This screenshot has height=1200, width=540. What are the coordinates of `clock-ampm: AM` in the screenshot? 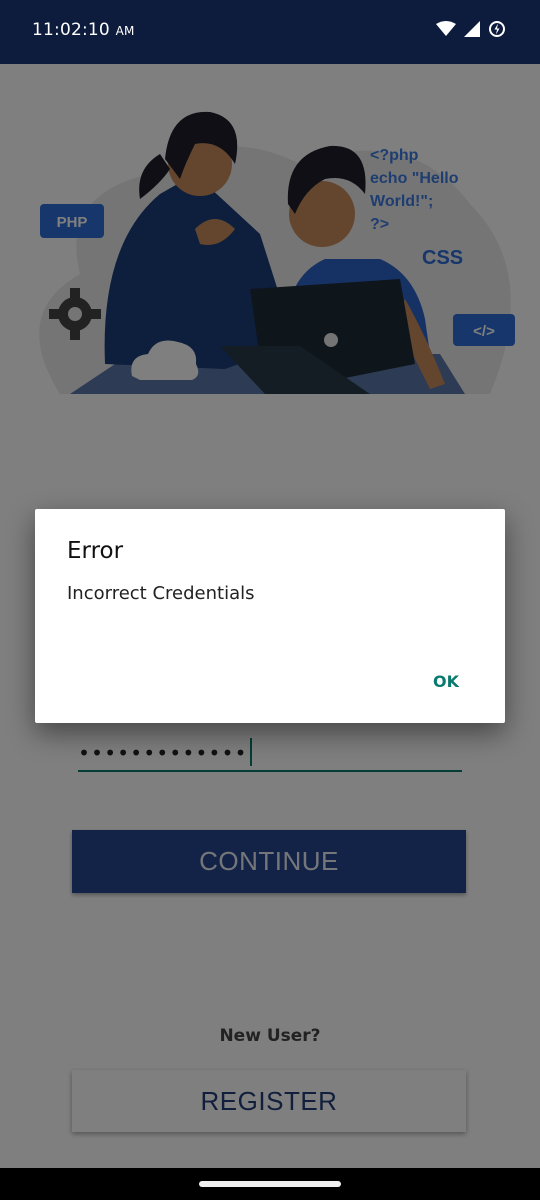 It's located at (125, 31).